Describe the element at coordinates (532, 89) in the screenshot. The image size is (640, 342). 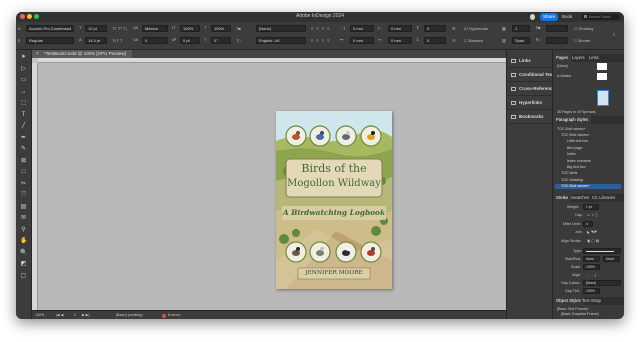
I see `cross-references-panel-button: Cross-References` at that location.